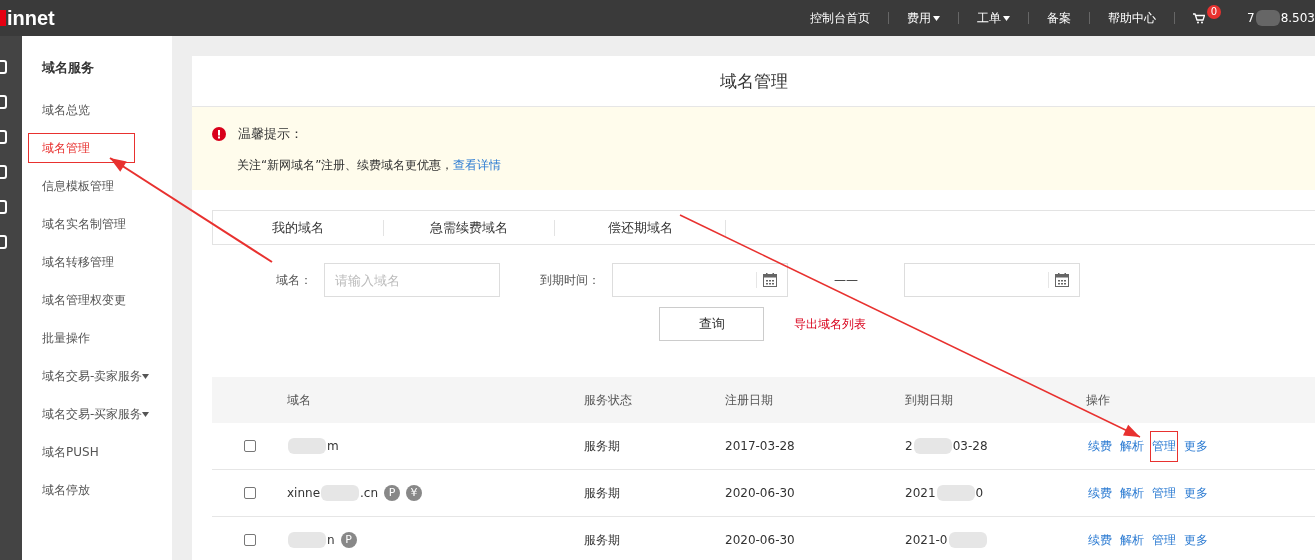 The width and height of the screenshot is (1315, 560). I want to click on query-button: 查询, so click(711, 324).